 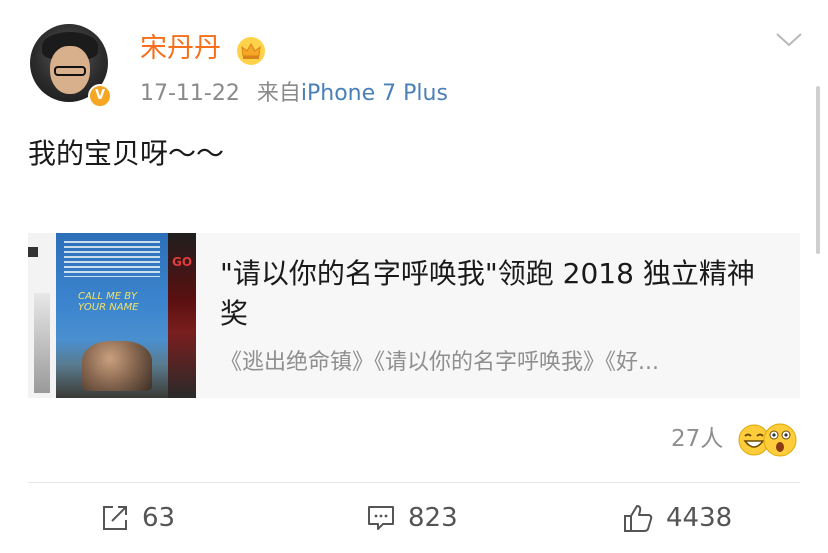 I want to click on username: 宋丹丹, so click(x=180, y=49).